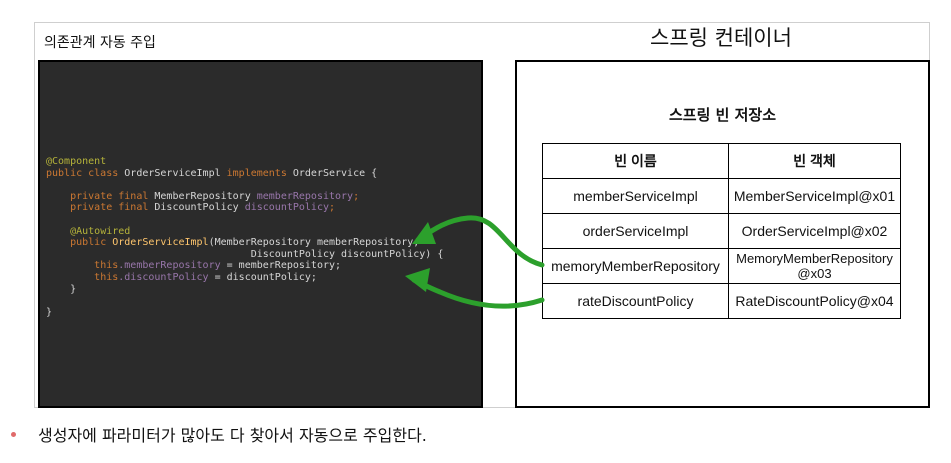 The image size is (951, 463). Describe the element at coordinates (478, 293) in the screenshot. I see `arrow-discount-policy` at that location.